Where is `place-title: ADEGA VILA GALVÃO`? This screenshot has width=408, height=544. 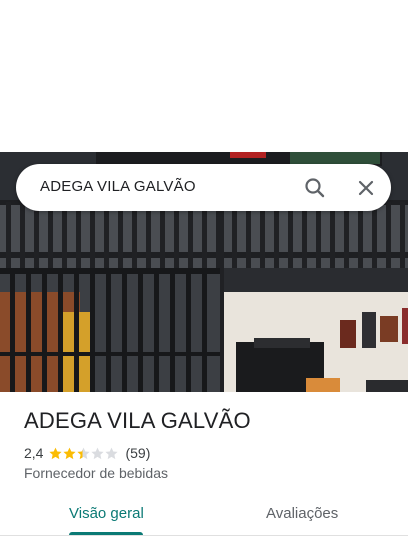 place-title: ADEGA VILA GALVÃO is located at coordinates (137, 420).